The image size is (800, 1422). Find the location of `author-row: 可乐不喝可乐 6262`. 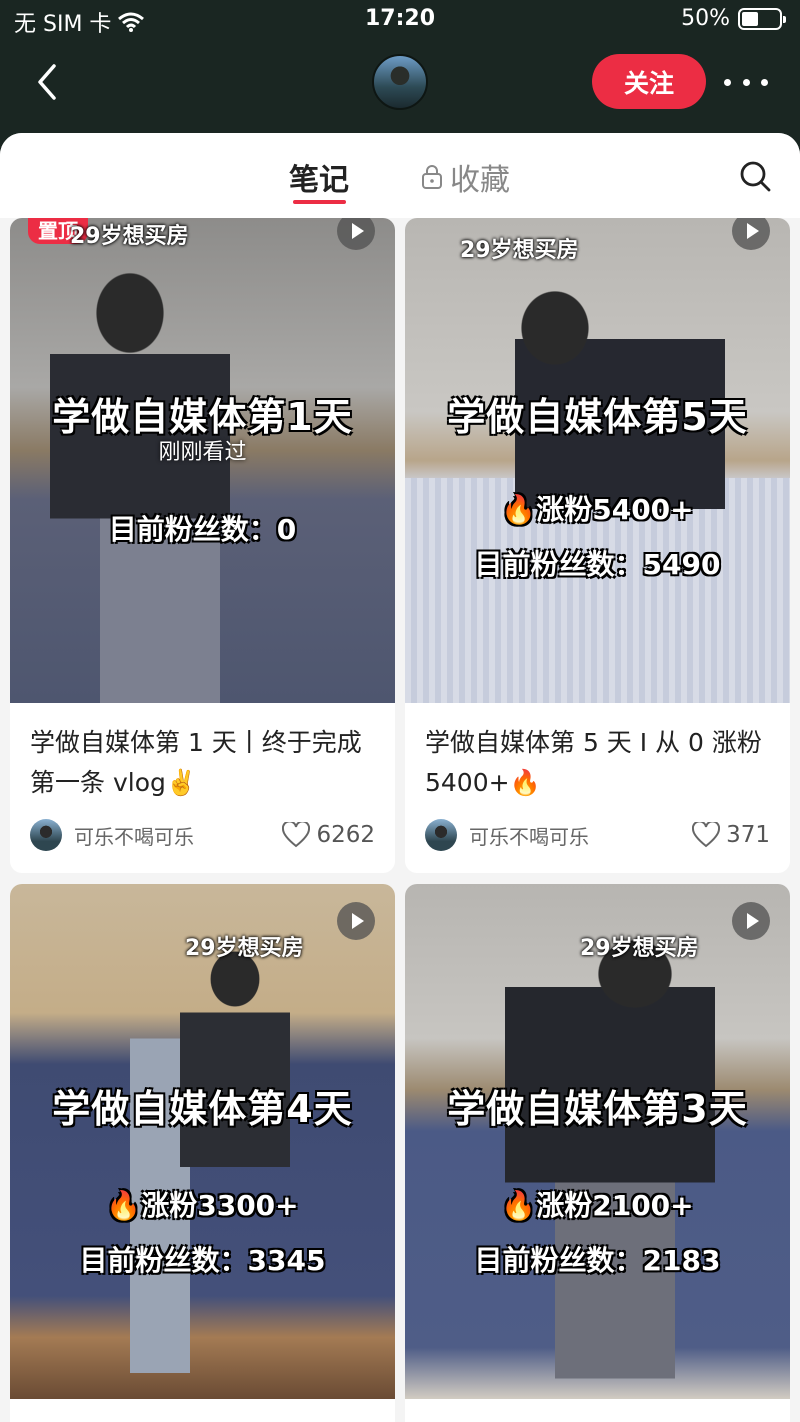

author-row: 可乐不喝可乐 6262 is located at coordinates (202, 835).